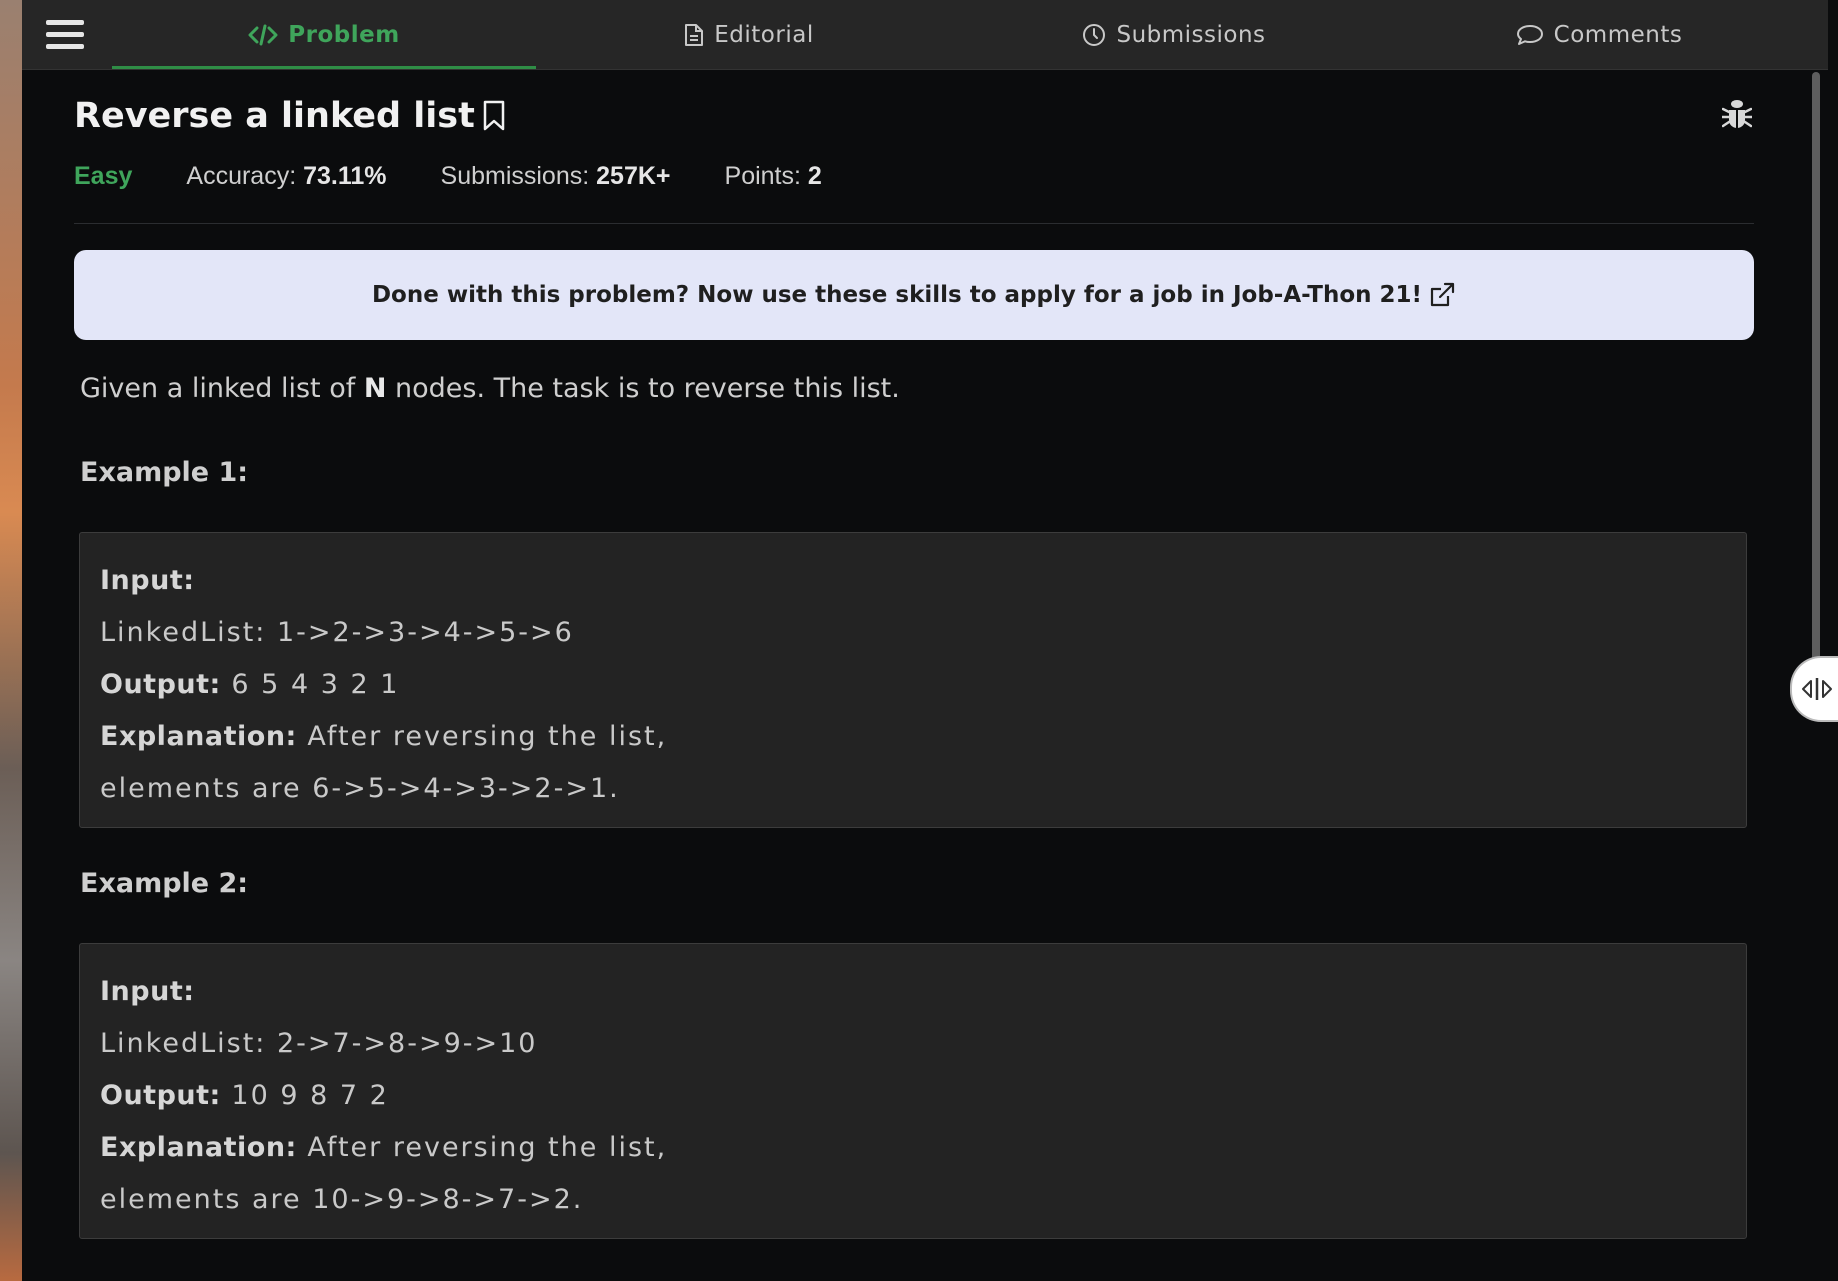 This screenshot has width=1838, height=1281. What do you see at coordinates (1094, 34) in the screenshot?
I see `clock-icon` at bounding box center [1094, 34].